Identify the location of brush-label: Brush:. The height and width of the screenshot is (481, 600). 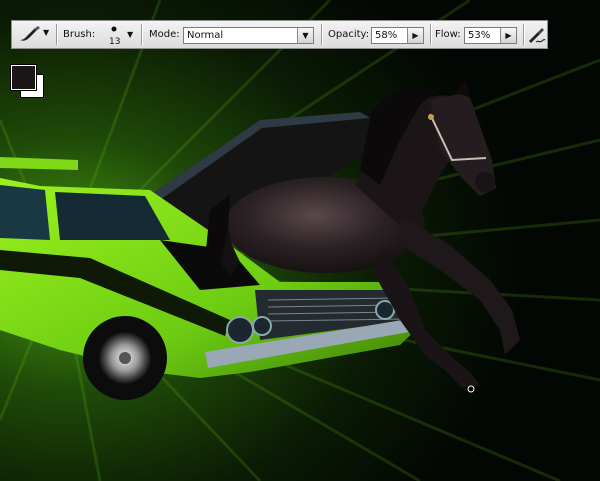
(79, 34).